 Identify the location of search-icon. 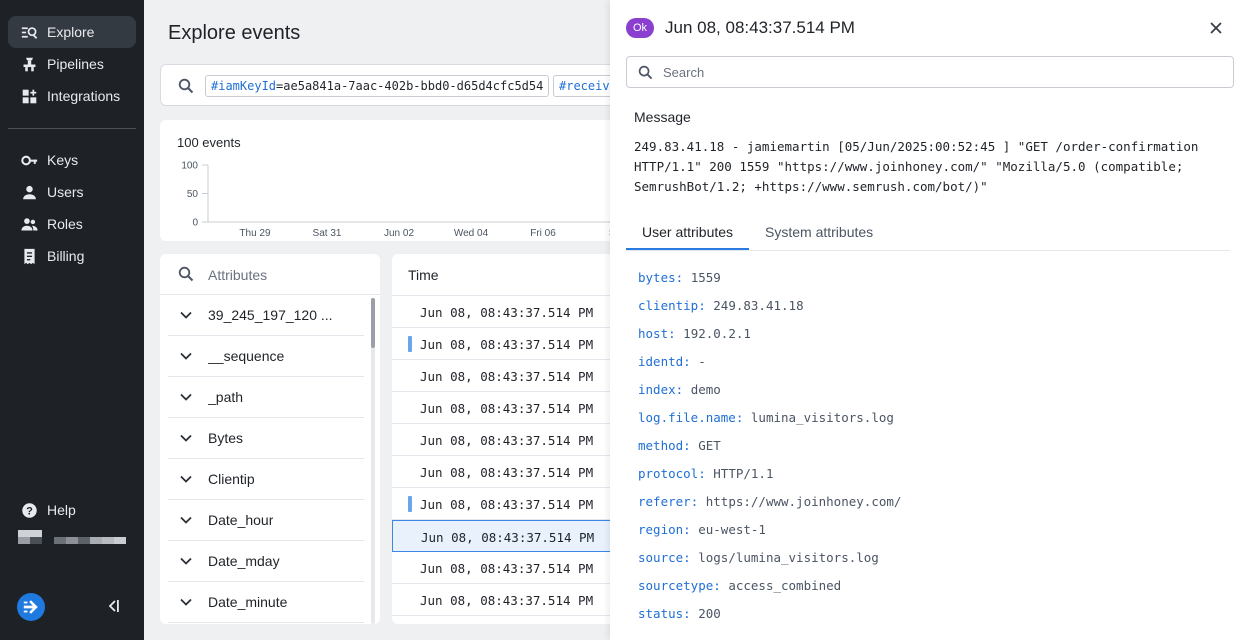
(186, 274).